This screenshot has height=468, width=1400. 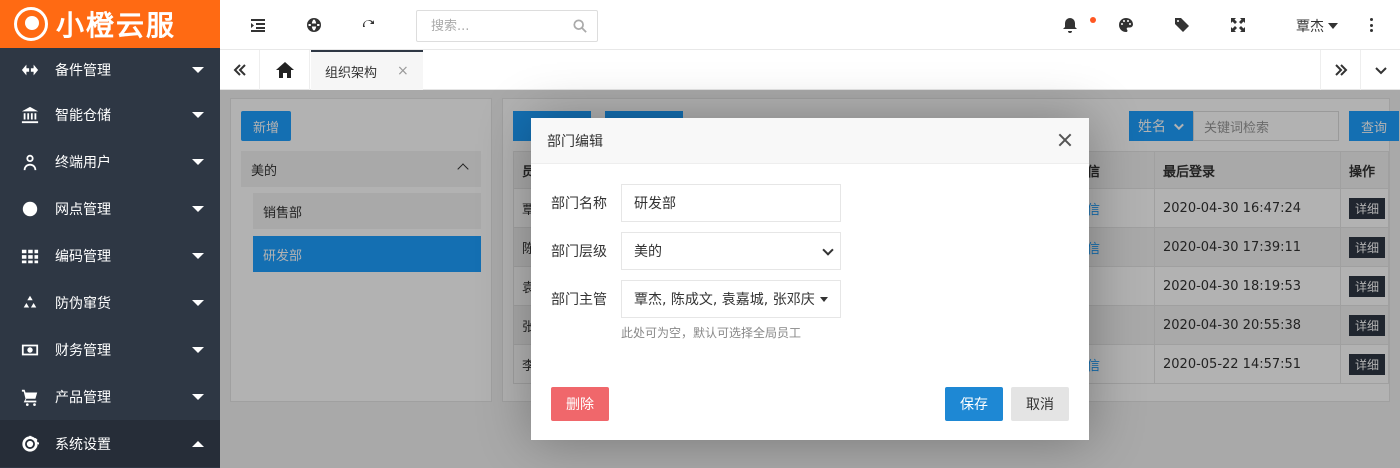 I want to click on department-level-select: 美的, so click(x=731, y=251).